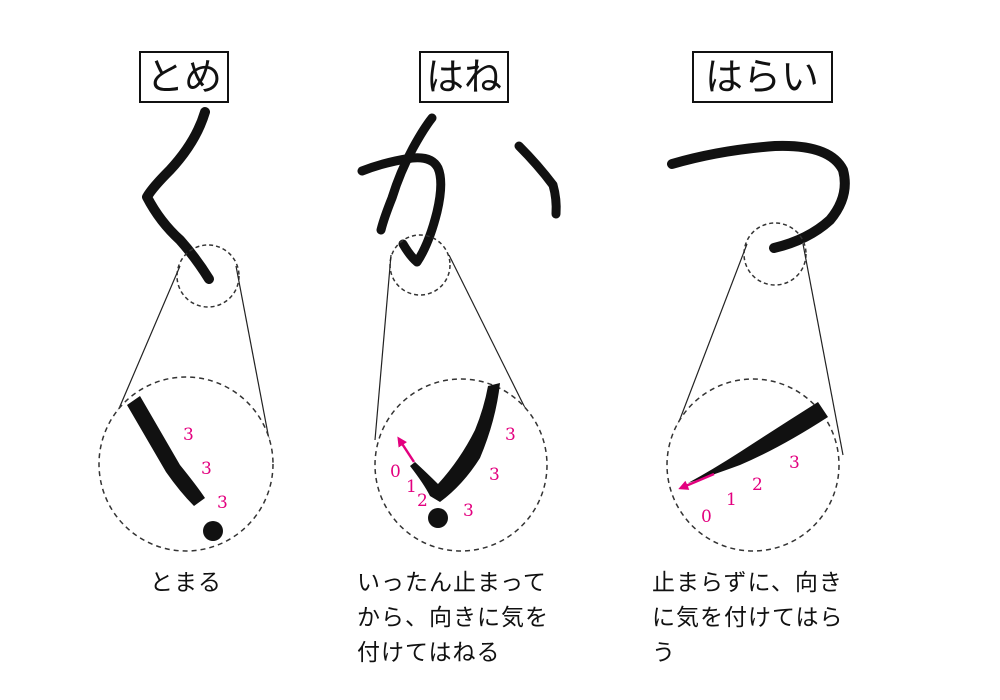 The height and width of the screenshot is (700, 1000). I want to click on zoom-line-left, so click(383, 347).